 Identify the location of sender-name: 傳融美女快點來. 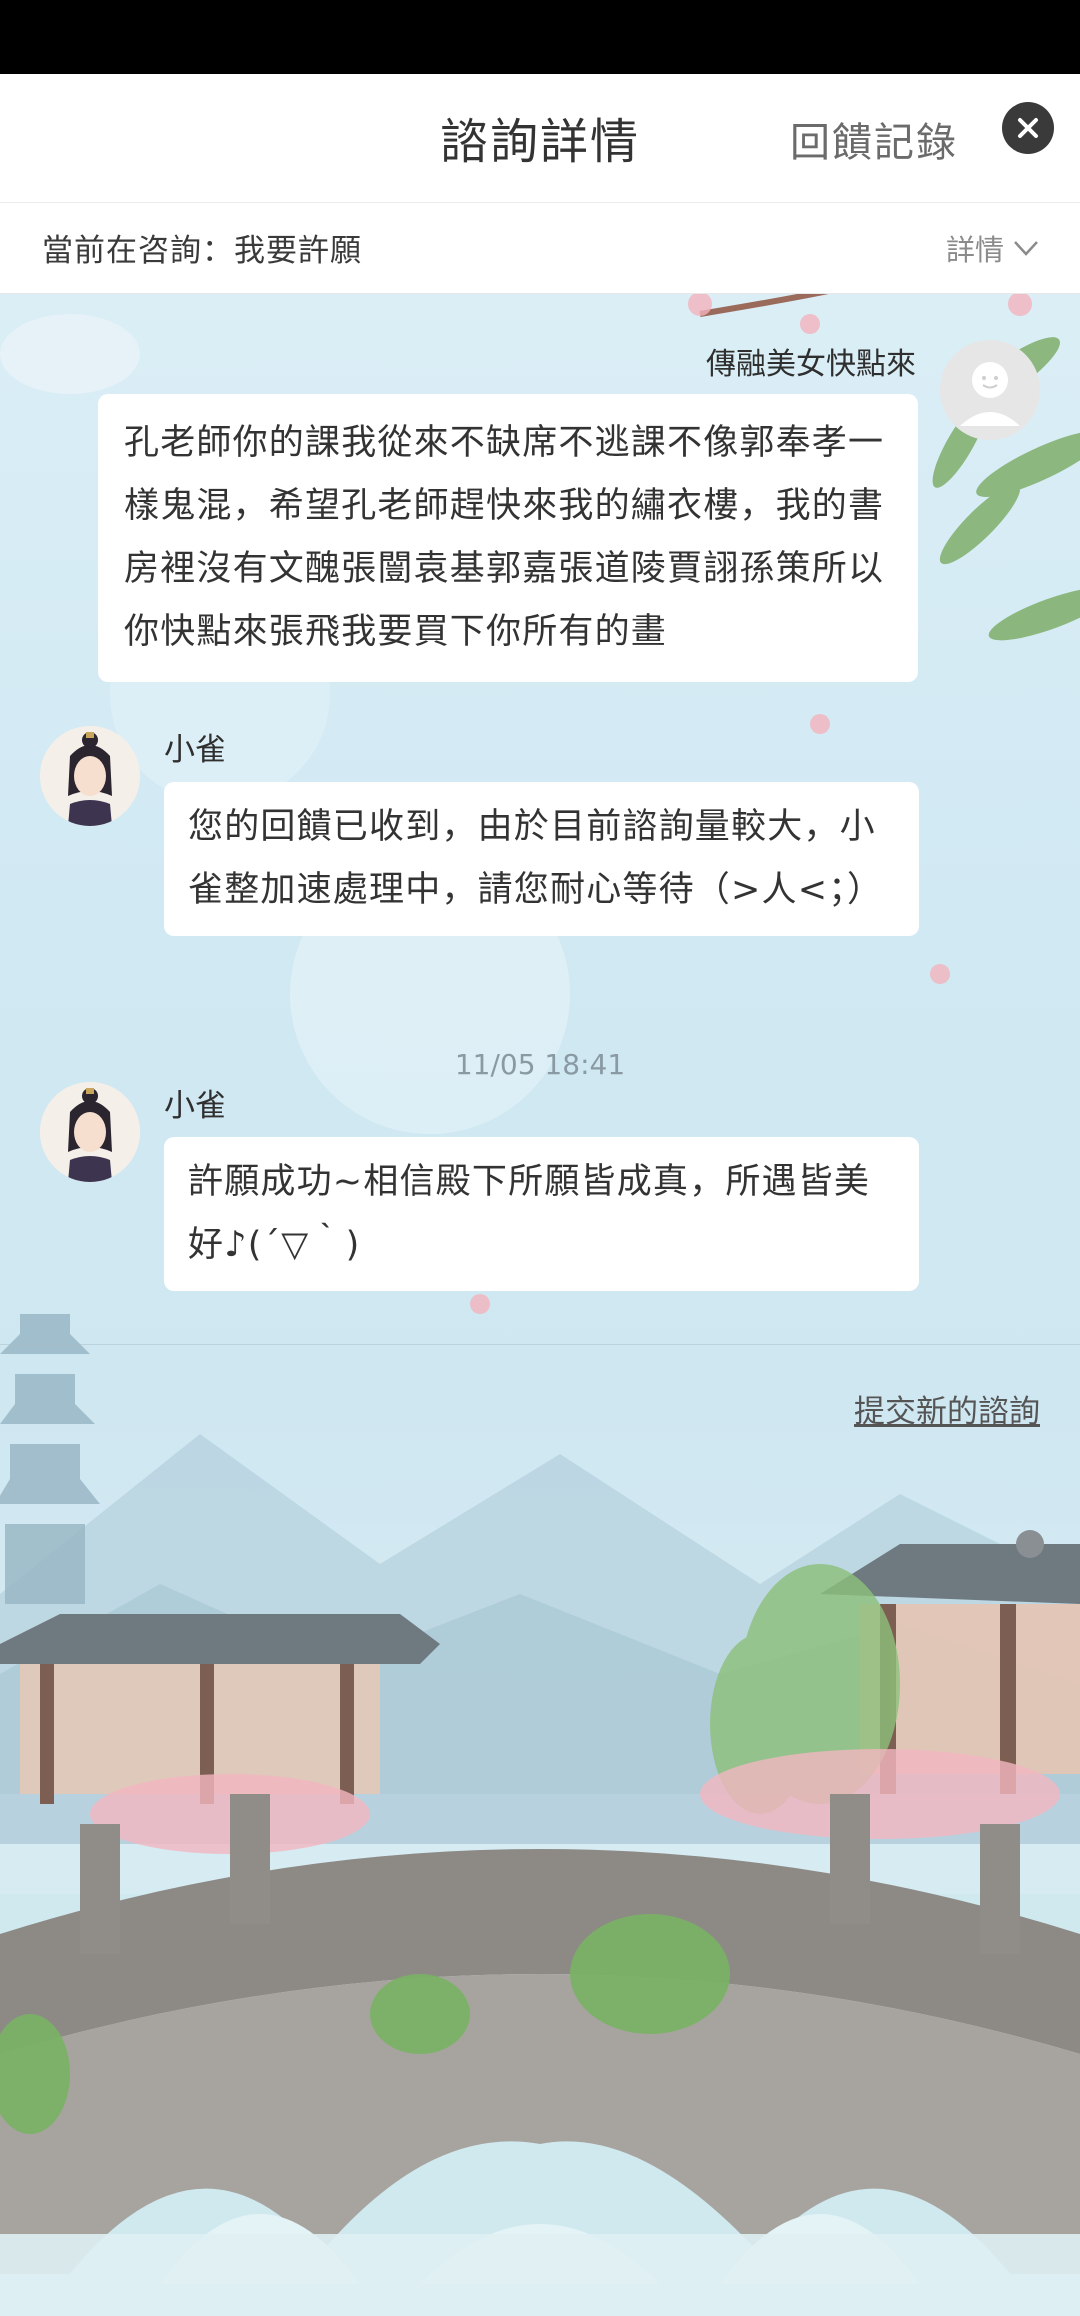
(811, 364).